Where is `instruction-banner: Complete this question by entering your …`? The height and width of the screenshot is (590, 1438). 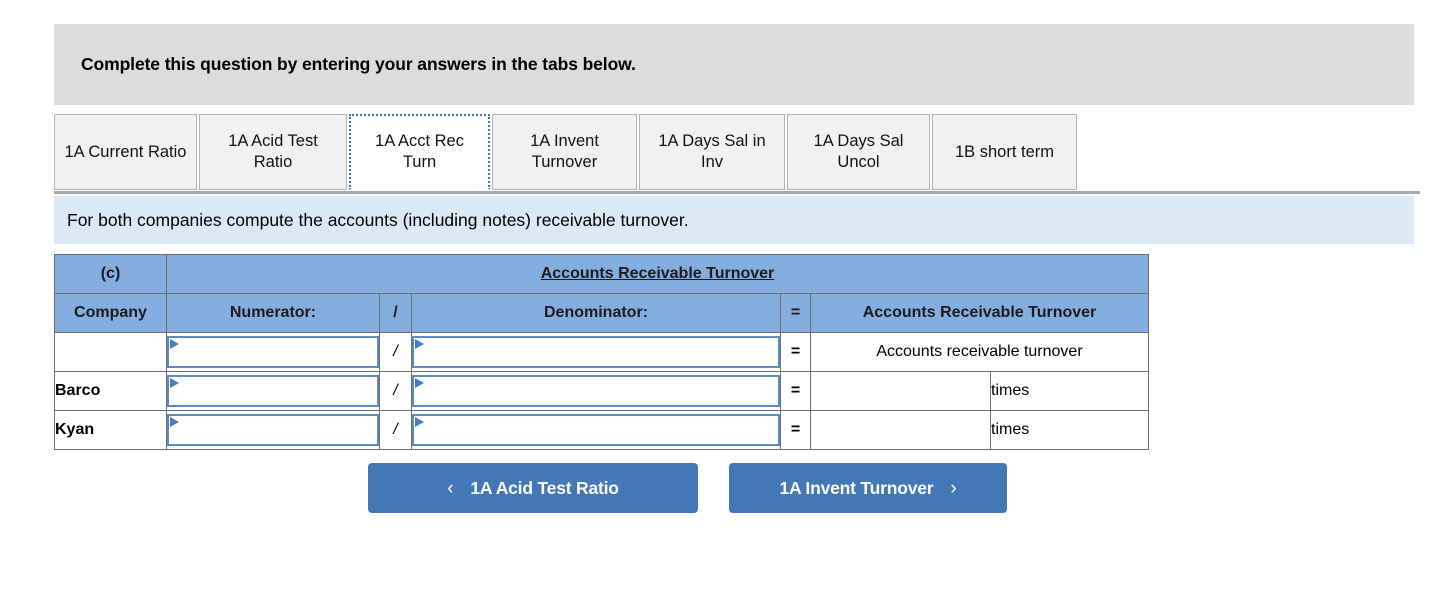
instruction-banner: Complete this question by entering your … is located at coordinates (734, 64).